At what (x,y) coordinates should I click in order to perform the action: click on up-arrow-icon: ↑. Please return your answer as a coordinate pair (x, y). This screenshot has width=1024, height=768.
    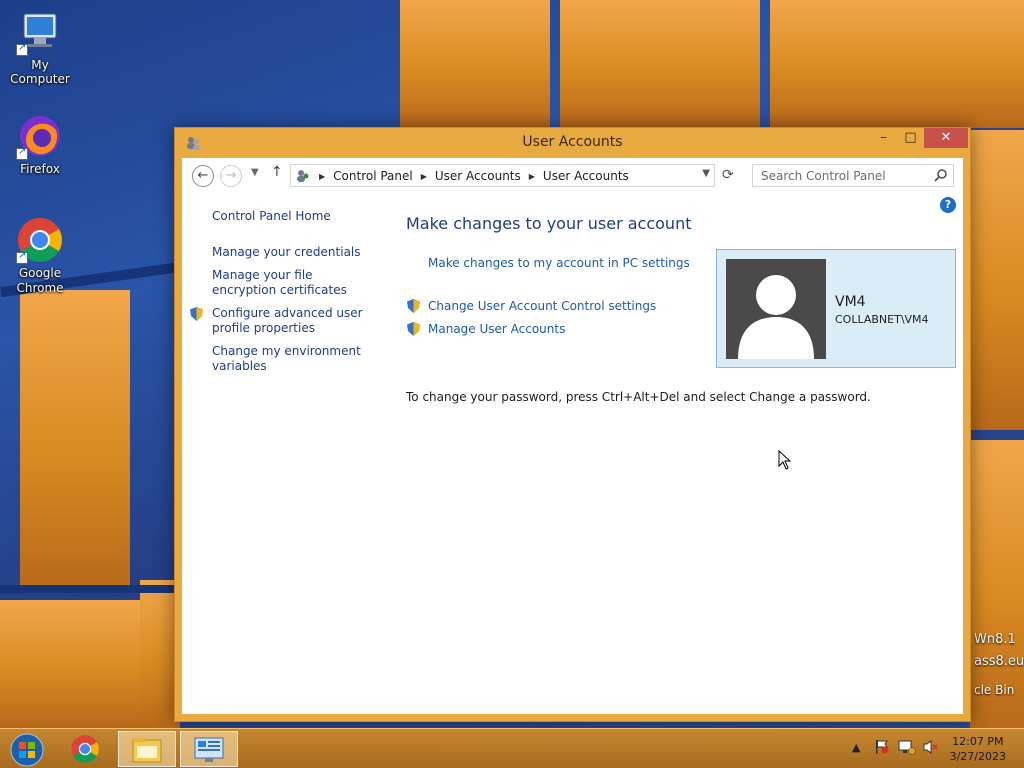
    Looking at the image, I should click on (277, 172).